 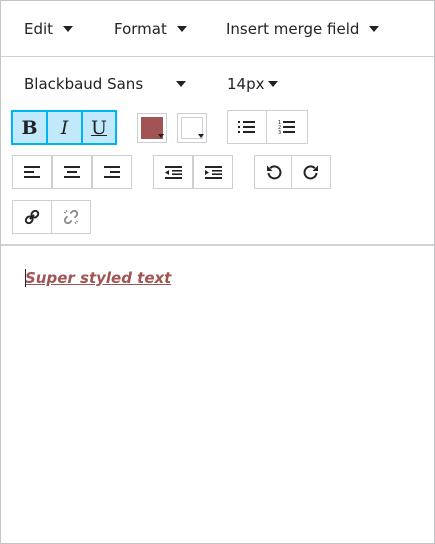 I want to click on redo-button, so click(x=311, y=172).